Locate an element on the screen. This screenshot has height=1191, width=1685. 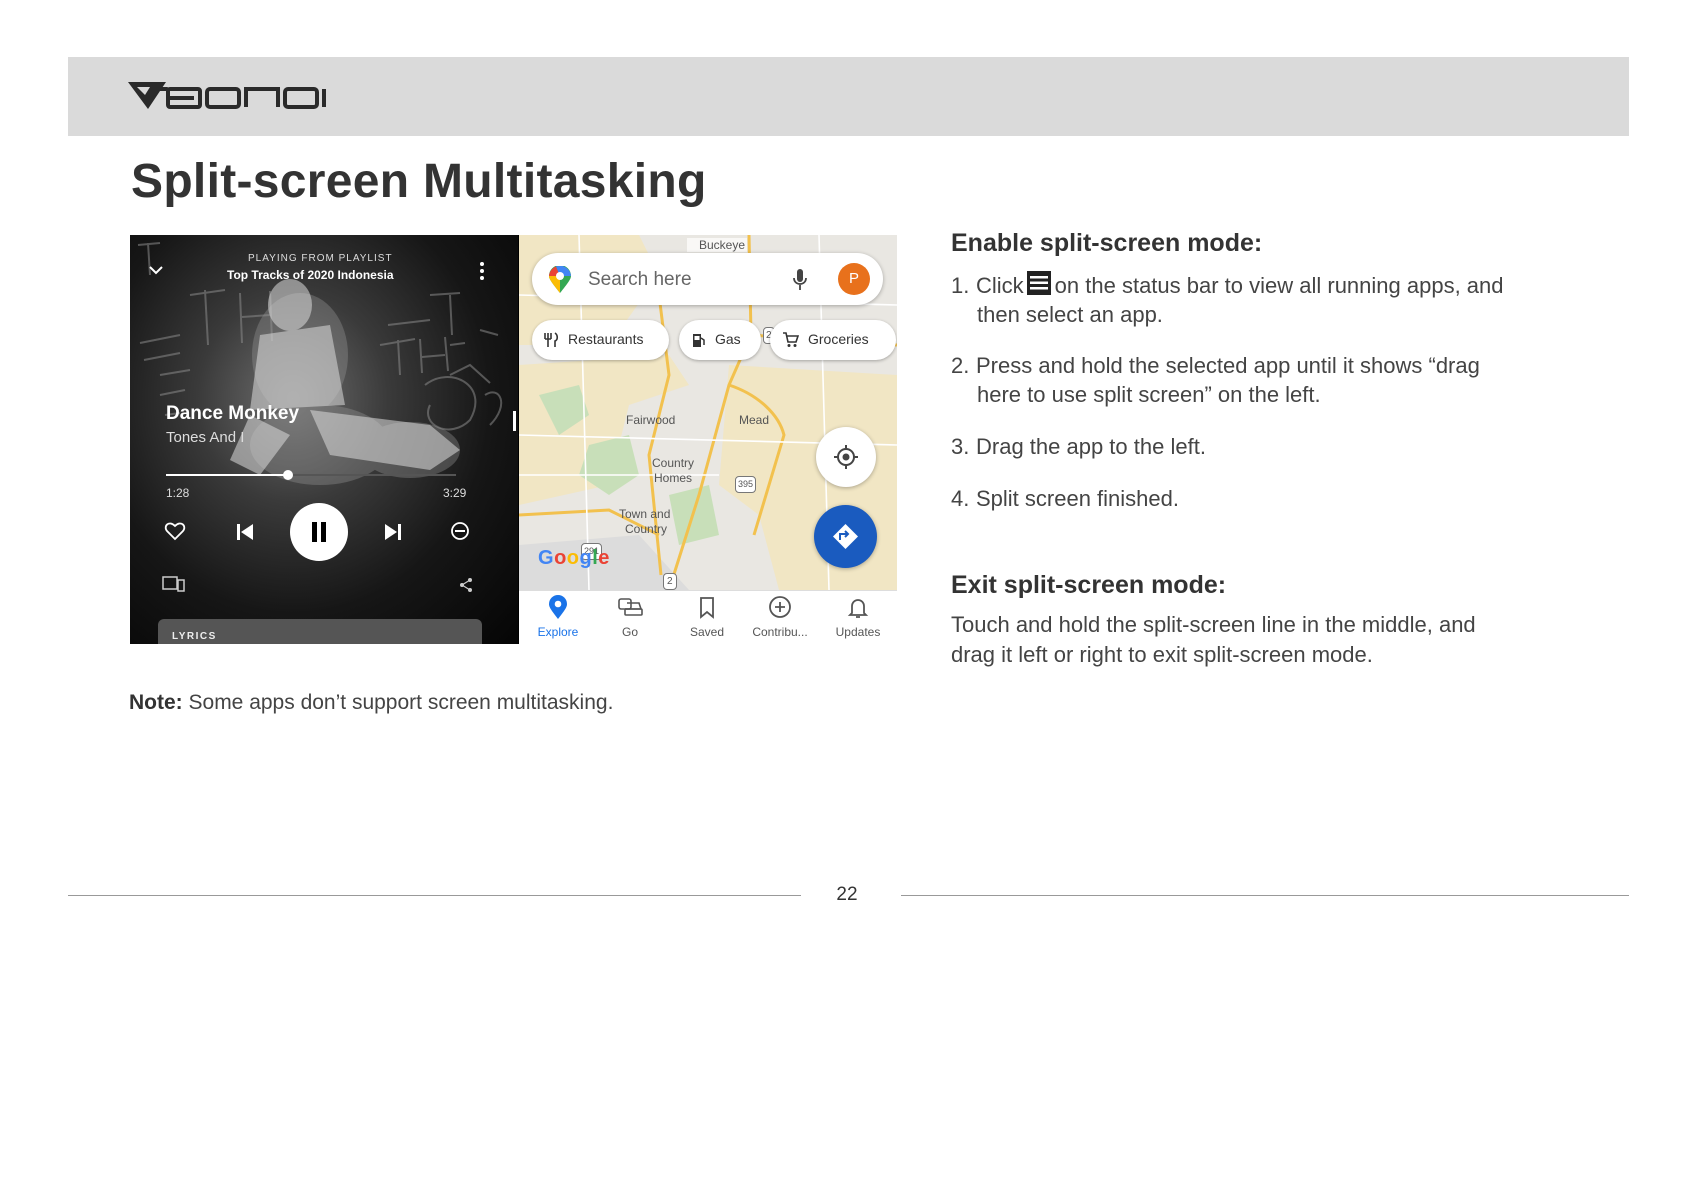
step-text: then select an app. is located at coordinates (1070, 314).